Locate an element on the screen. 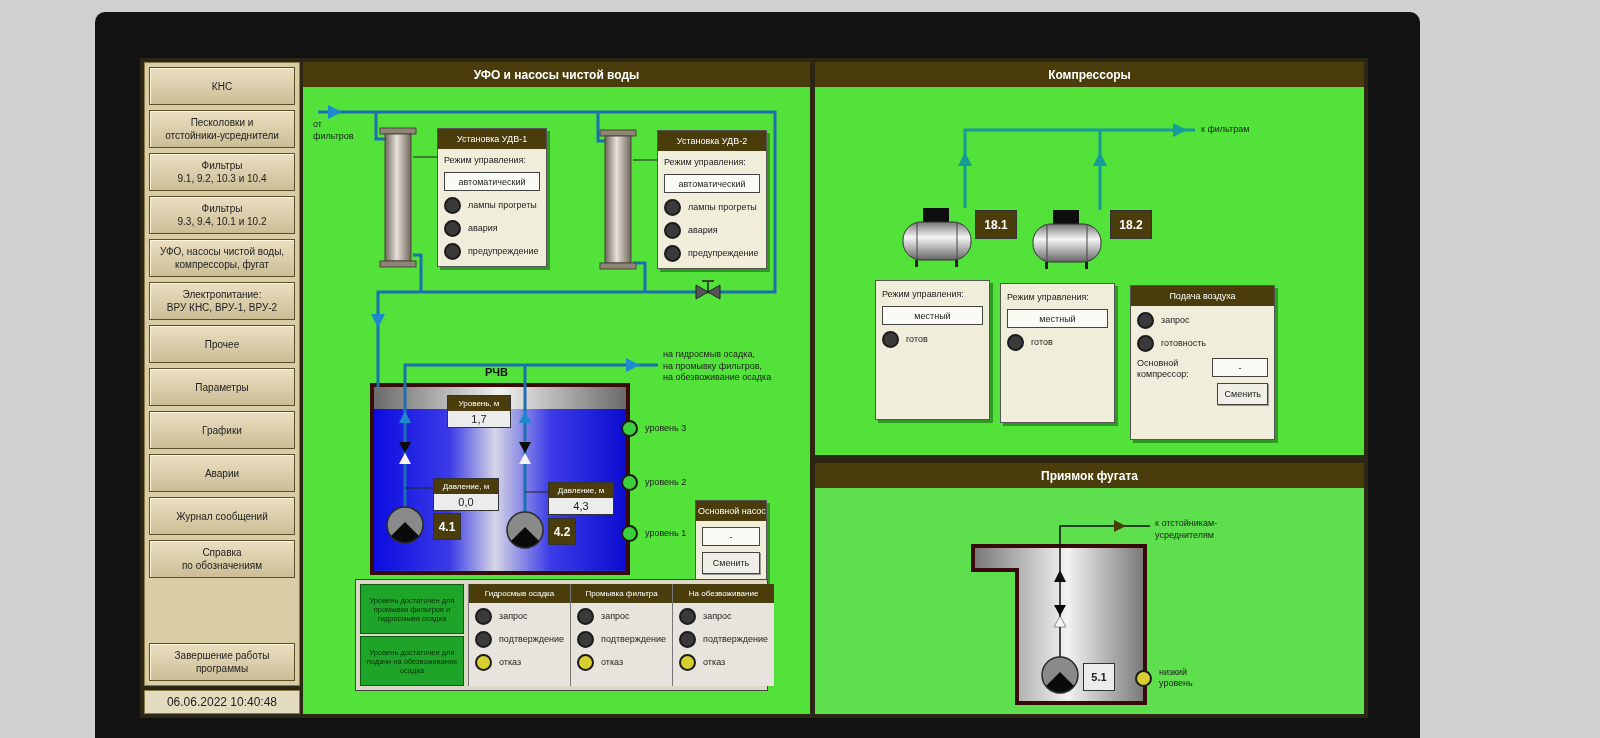  card-title: Основной насос is located at coordinates (731, 511).